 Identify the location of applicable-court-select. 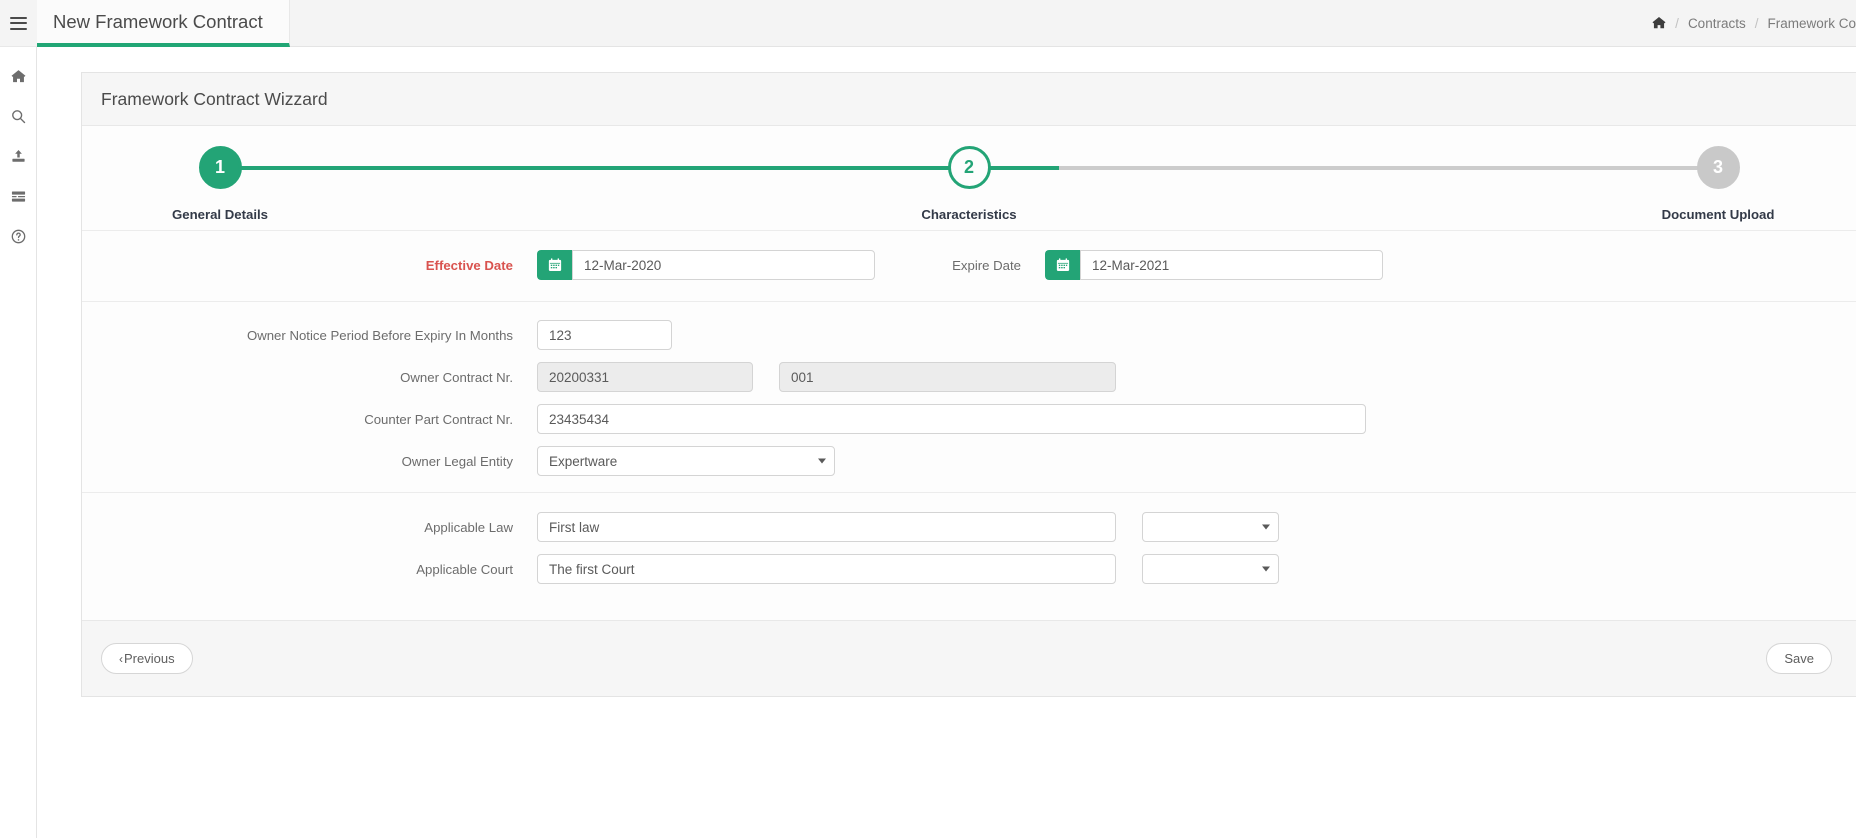
(1210, 569).